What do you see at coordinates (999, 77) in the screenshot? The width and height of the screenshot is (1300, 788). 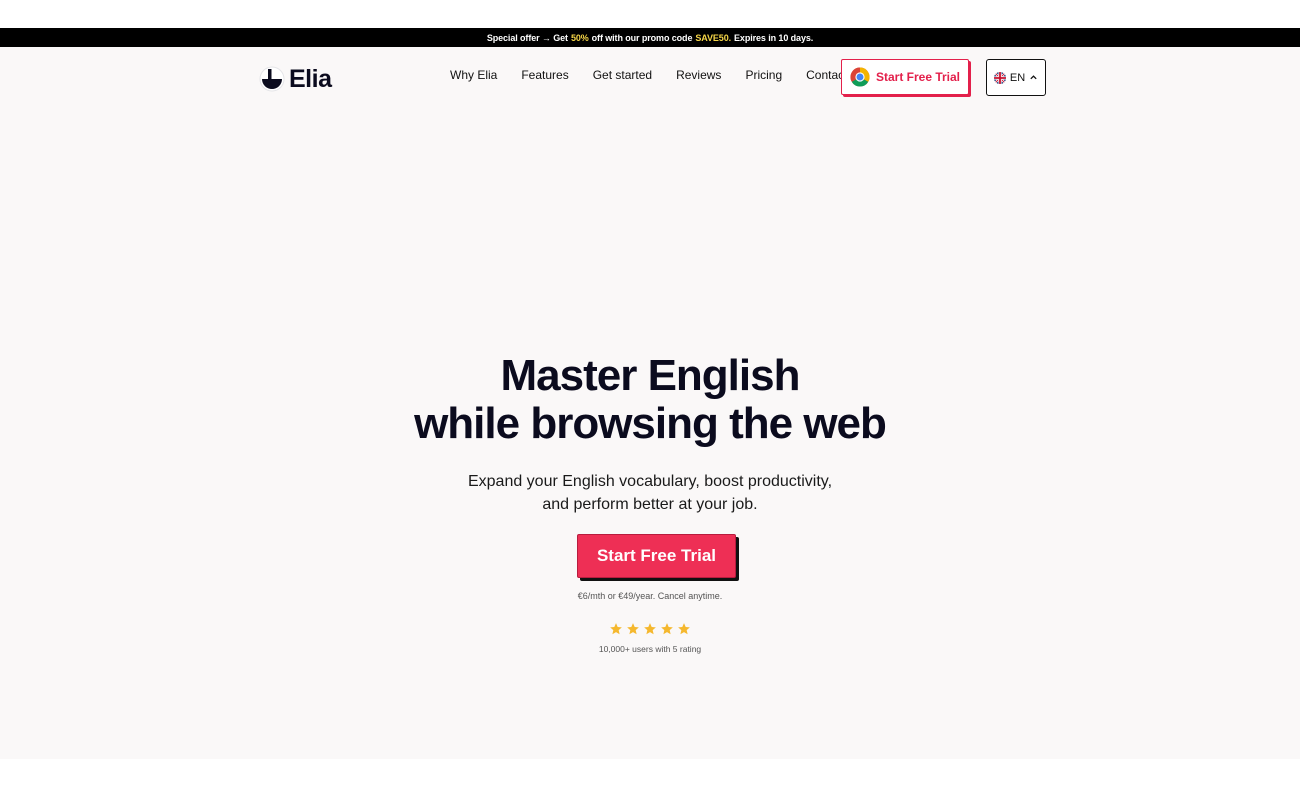 I see `uk-flag-icon` at bounding box center [999, 77].